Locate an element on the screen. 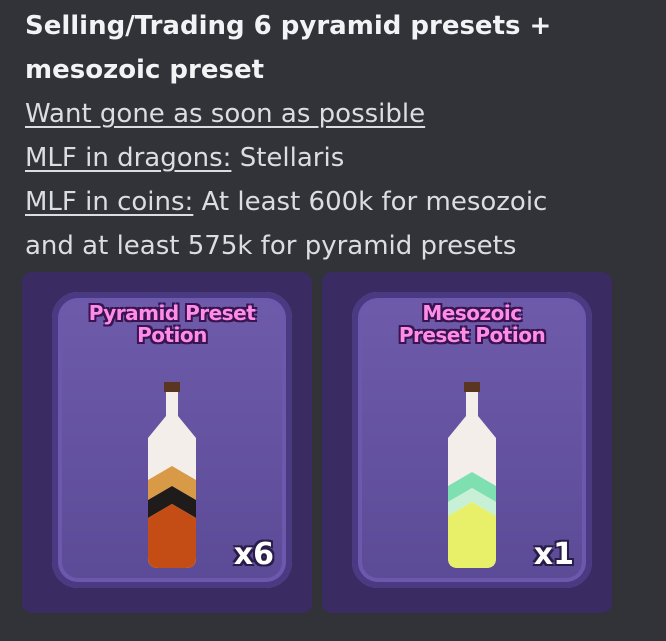 This screenshot has height=641, width=666. message-line-2: MLF in dragons: Stellaris is located at coordinates (335, 158).